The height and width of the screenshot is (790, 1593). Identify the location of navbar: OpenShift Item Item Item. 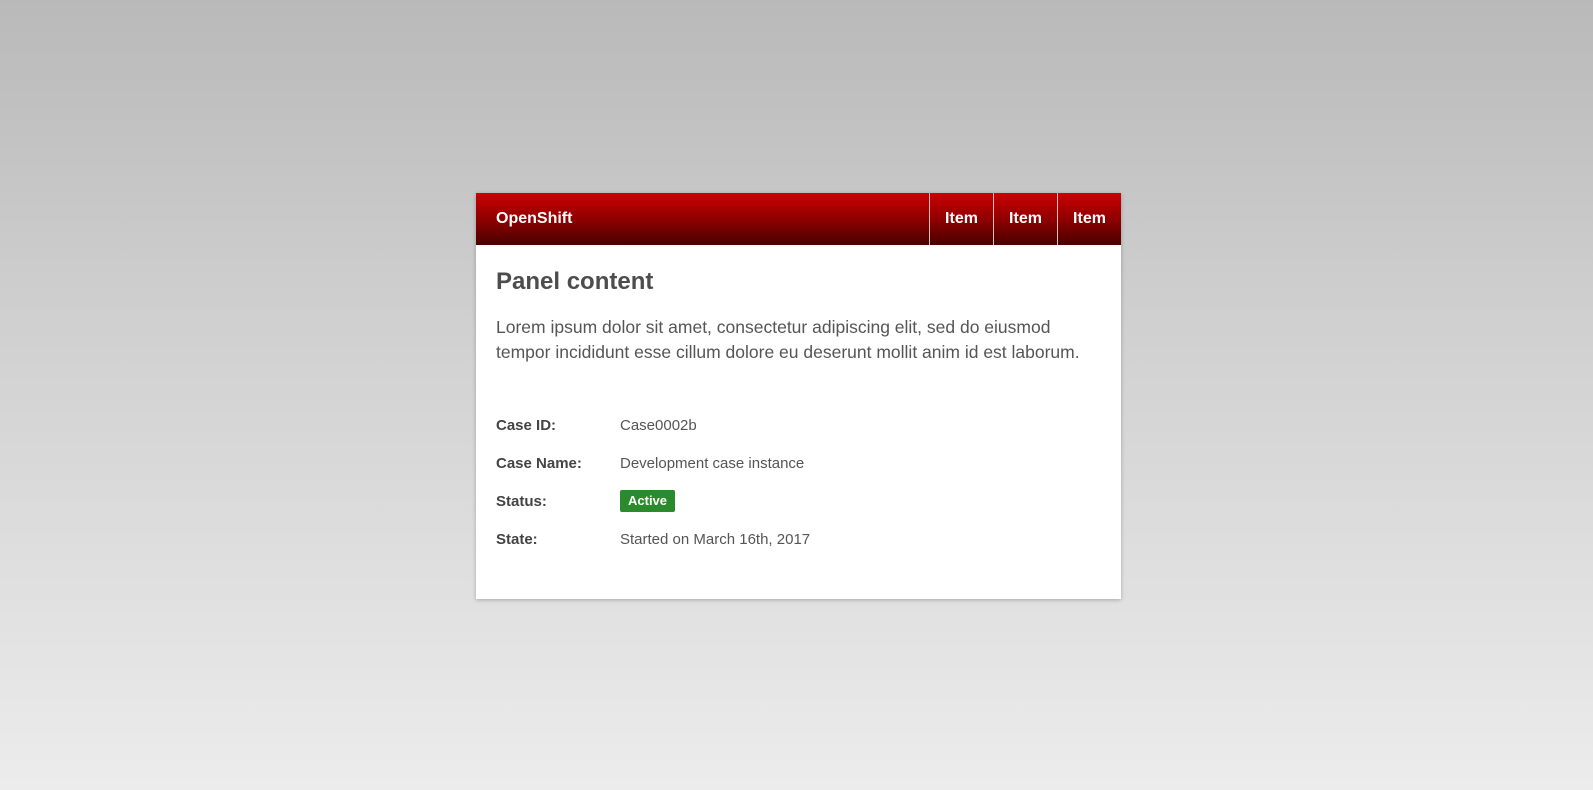
(798, 219).